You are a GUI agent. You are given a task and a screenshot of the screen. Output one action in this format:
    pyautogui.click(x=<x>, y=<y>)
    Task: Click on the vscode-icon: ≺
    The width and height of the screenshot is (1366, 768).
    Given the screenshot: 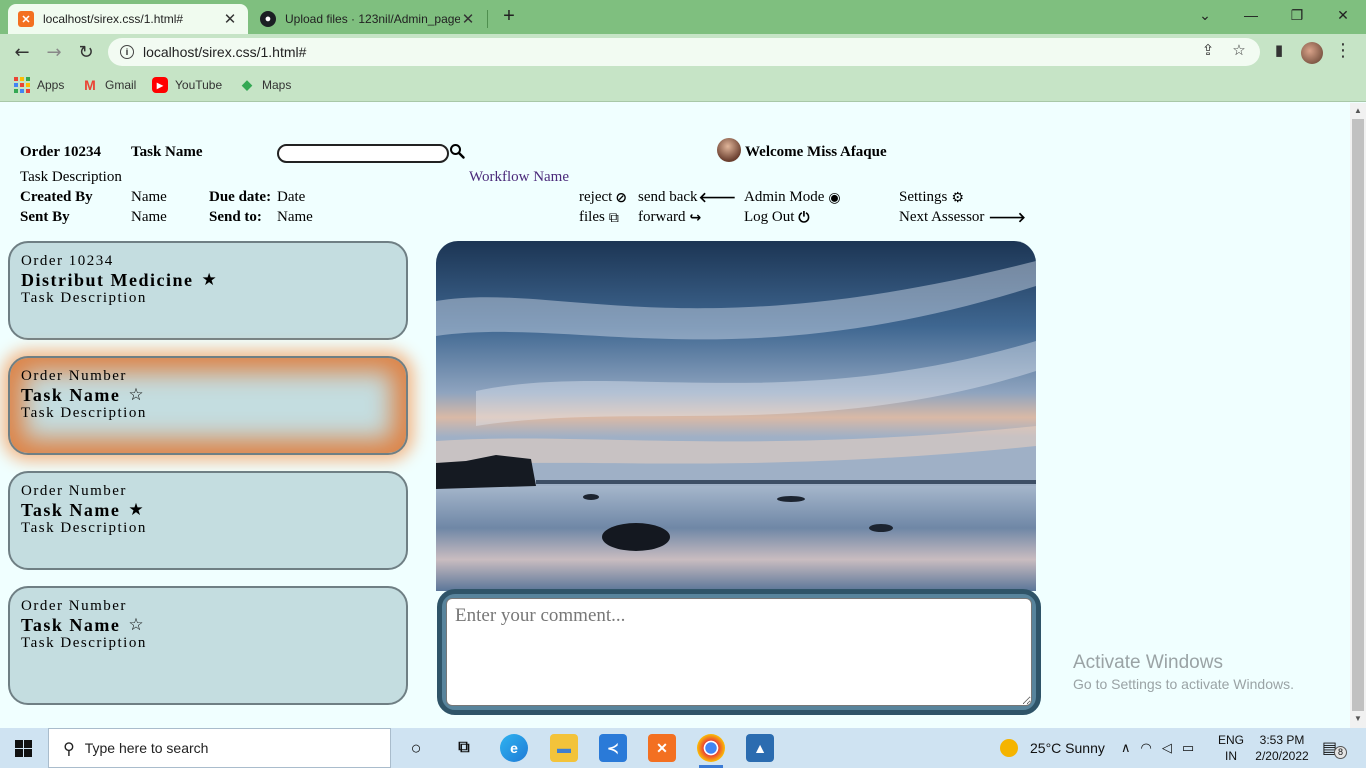 What is the action you would take?
    pyautogui.click(x=613, y=748)
    